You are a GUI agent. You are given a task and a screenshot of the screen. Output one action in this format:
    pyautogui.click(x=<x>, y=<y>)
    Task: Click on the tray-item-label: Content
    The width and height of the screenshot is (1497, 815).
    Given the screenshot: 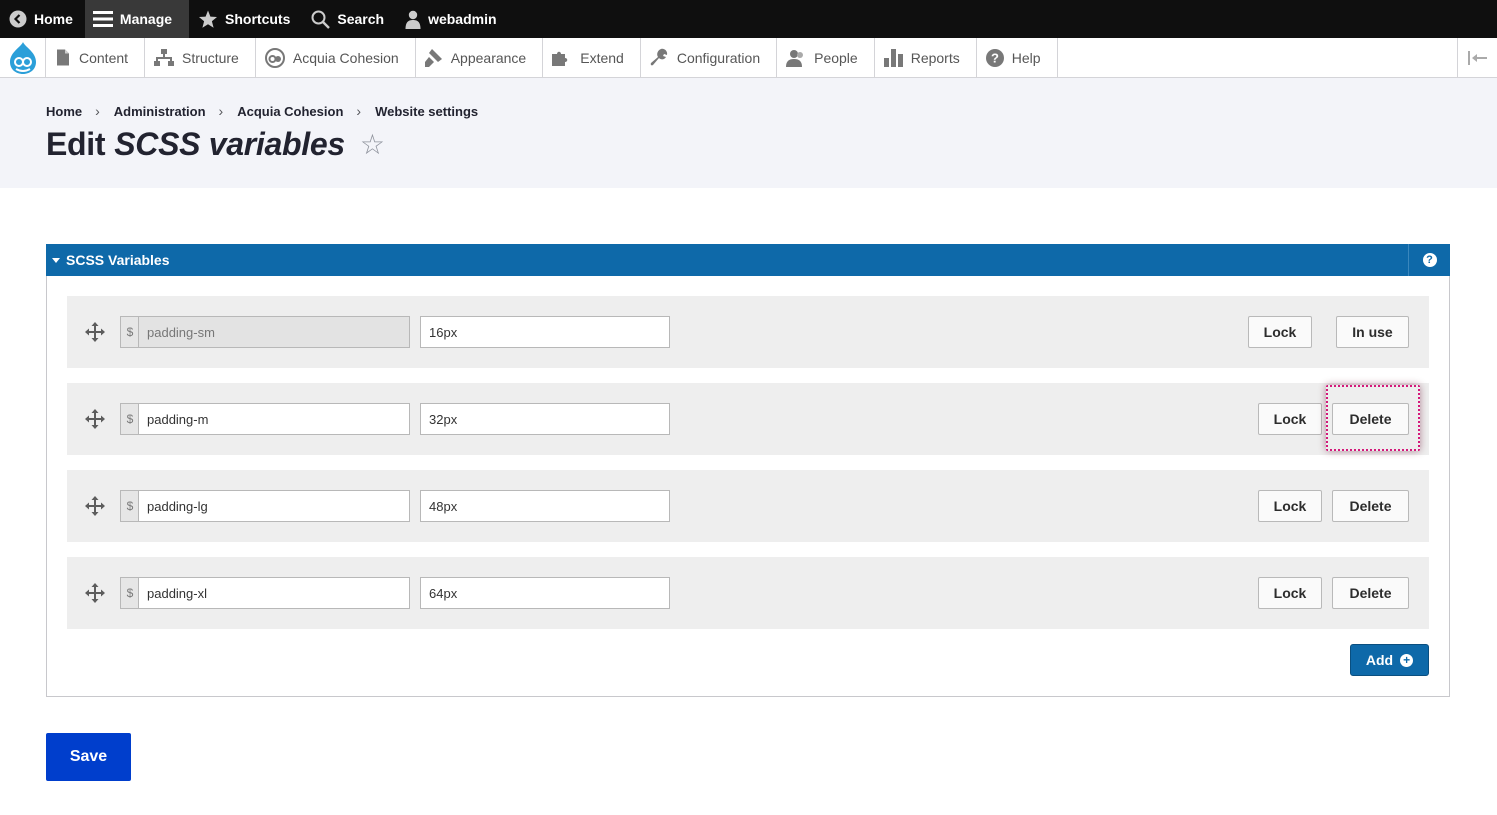 What is the action you would take?
    pyautogui.click(x=104, y=57)
    